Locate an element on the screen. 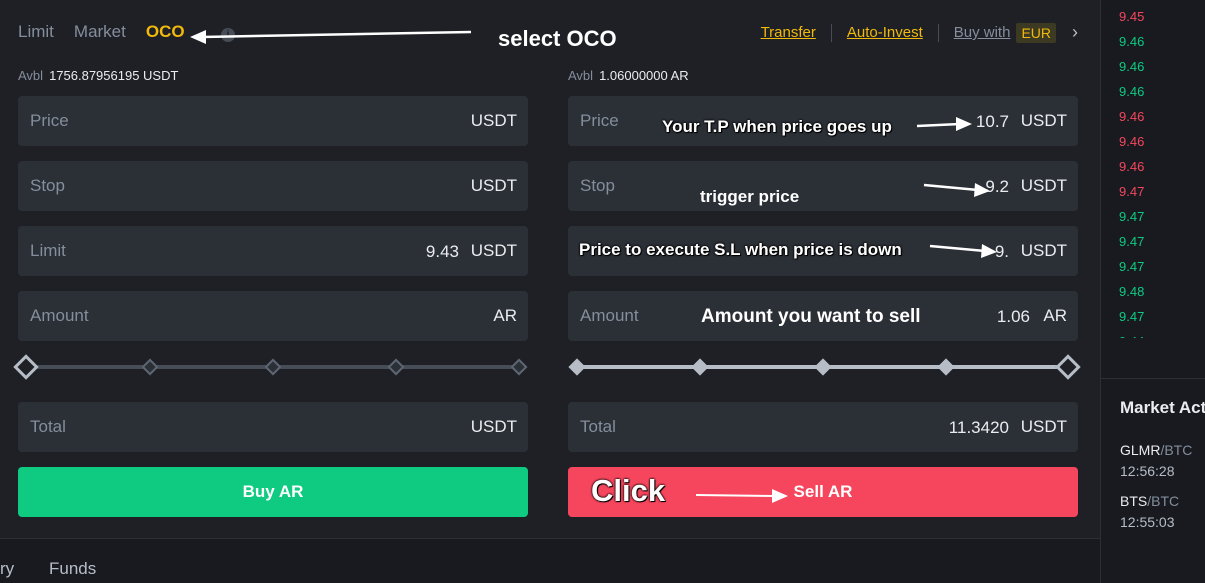  auto-invest-link: Auto-Invest is located at coordinates (885, 32).